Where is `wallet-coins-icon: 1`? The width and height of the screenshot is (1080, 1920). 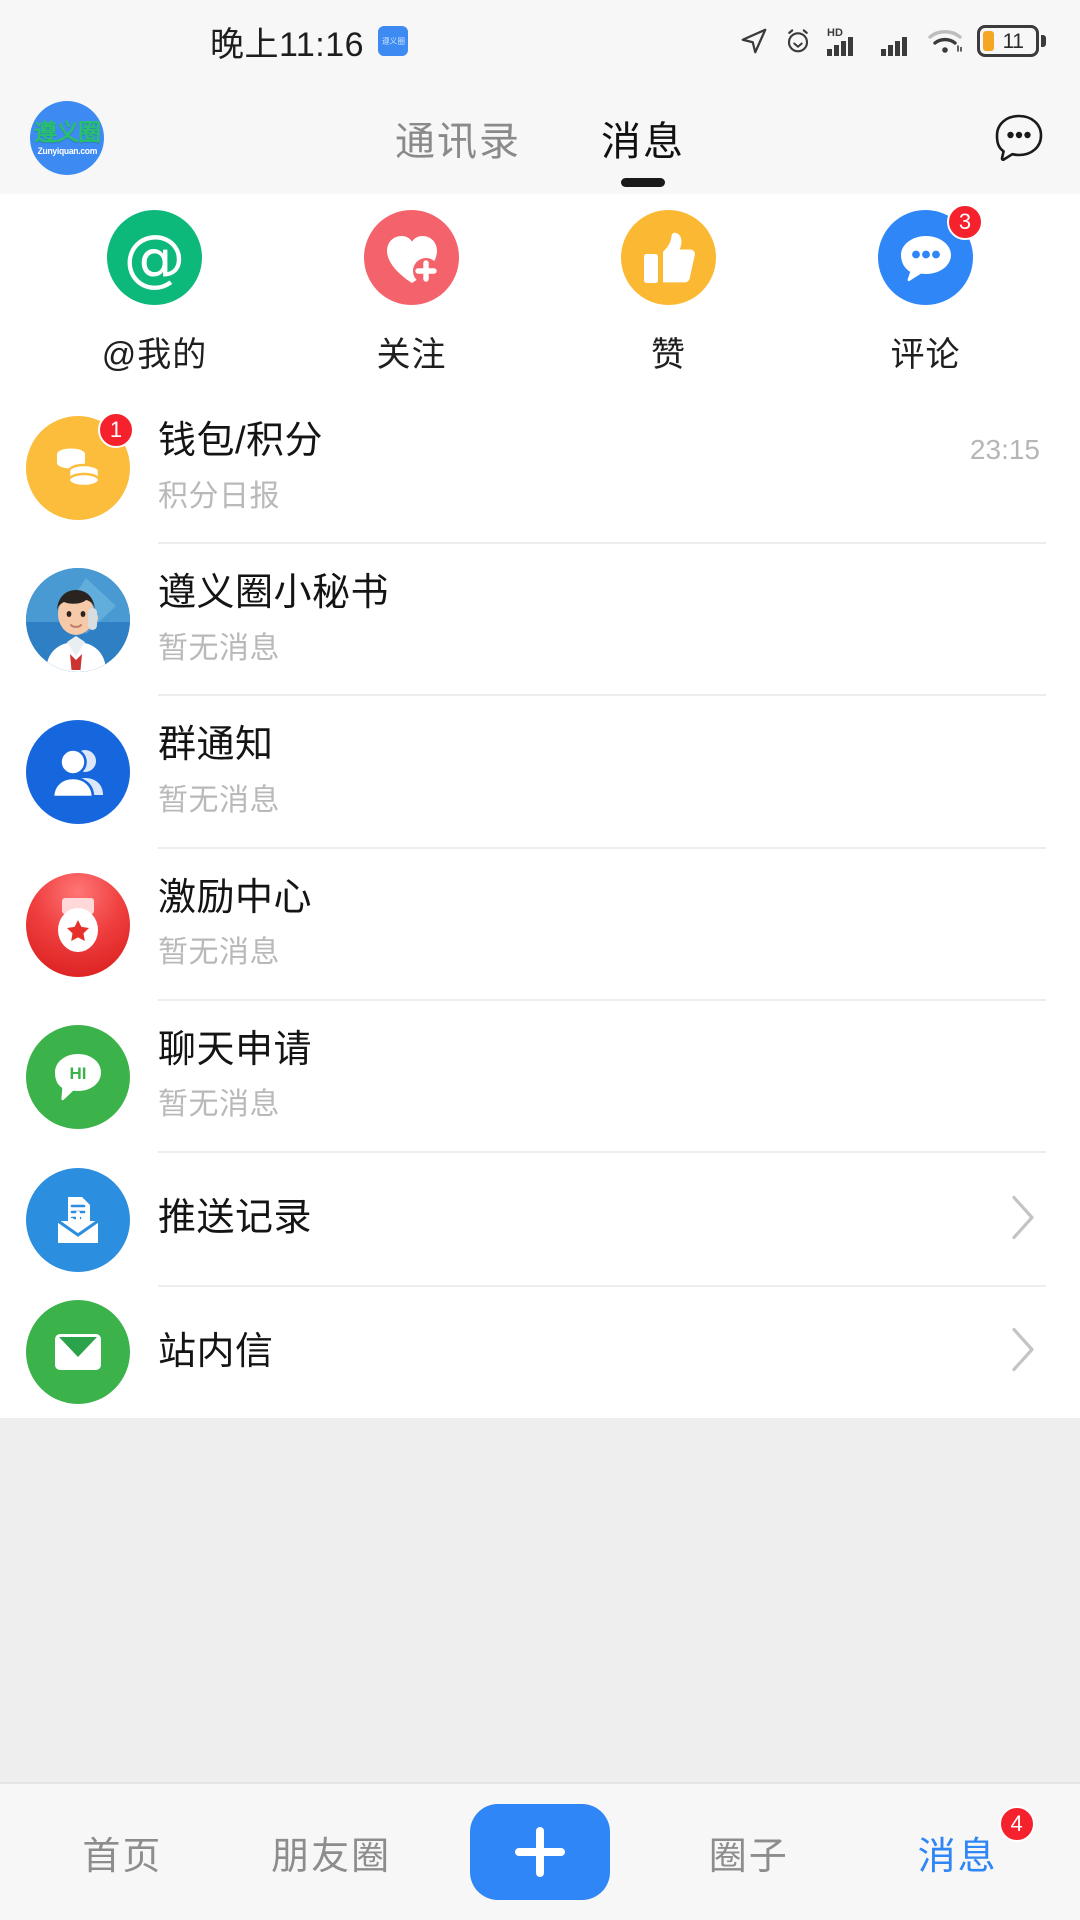
wallet-coins-icon: 1 is located at coordinates (80, 466).